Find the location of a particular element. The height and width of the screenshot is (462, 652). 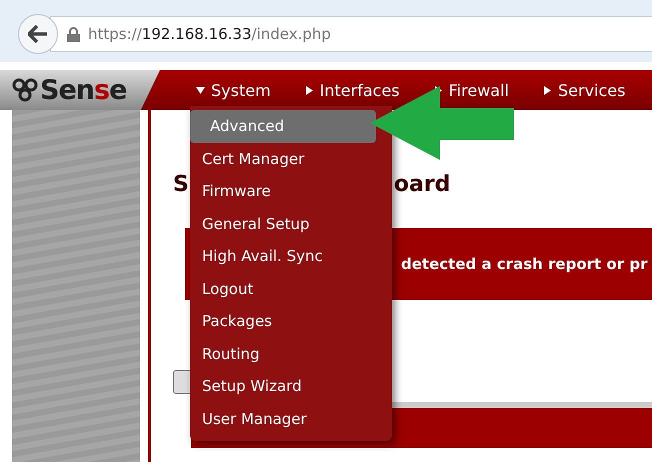

nav-menu-item: Services is located at coordinates (584, 90).